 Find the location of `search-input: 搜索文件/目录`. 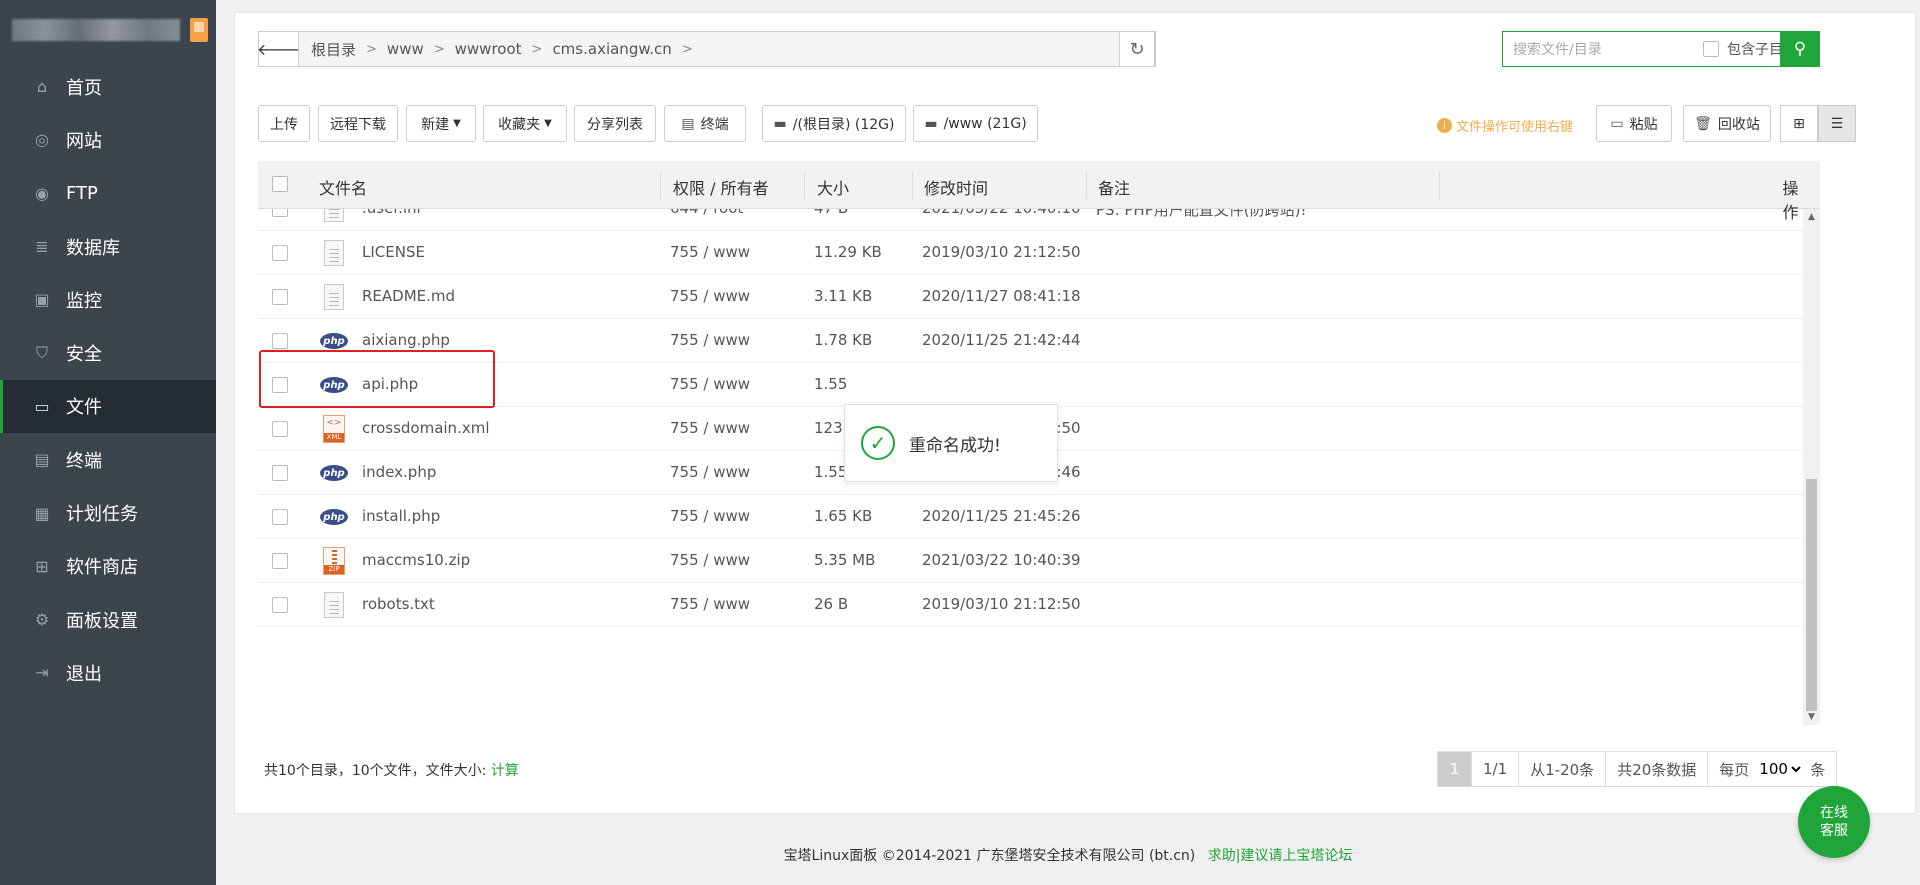

search-input: 搜索文件/目录 is located at coordinates (1603, 49).